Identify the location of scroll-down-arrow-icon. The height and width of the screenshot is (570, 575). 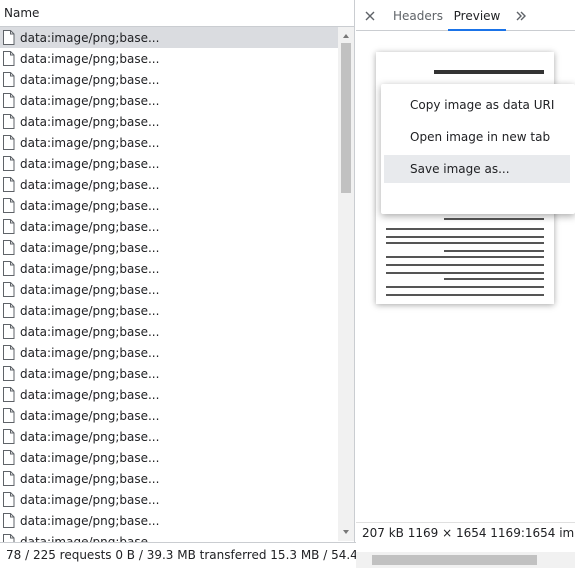
(346, 532).